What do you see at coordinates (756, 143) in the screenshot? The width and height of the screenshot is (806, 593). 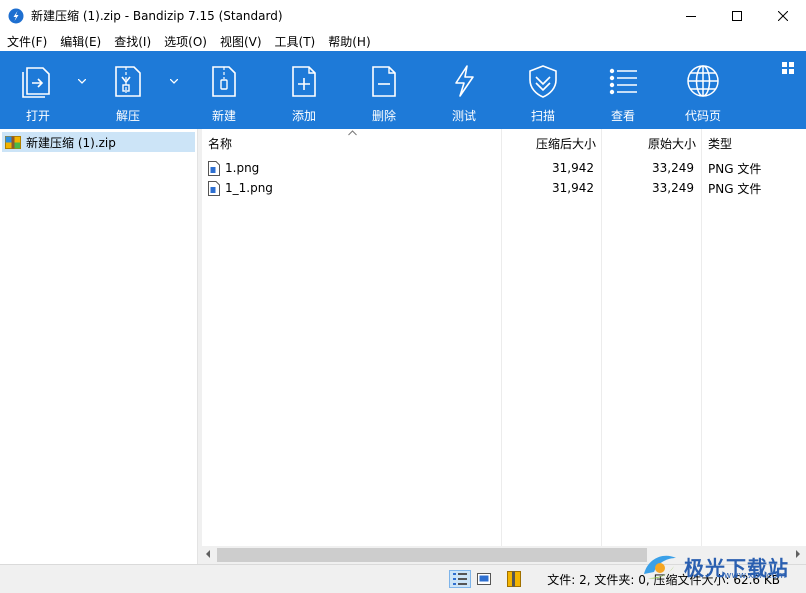 I see `column-header-type: 类型` at bounding box center [756, 143].